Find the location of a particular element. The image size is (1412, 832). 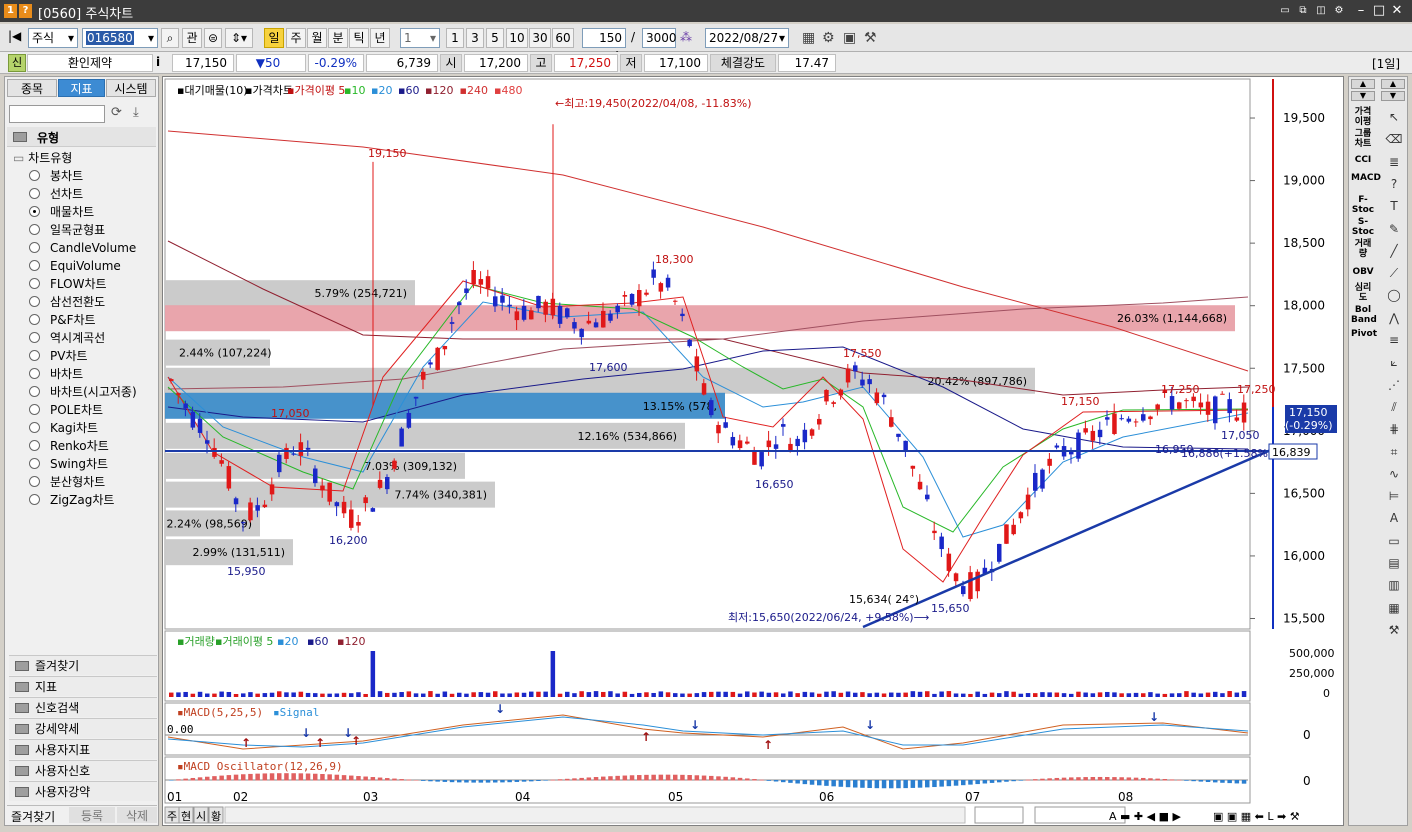

link-icon: ⊜ is located at coordinates (213, 38).